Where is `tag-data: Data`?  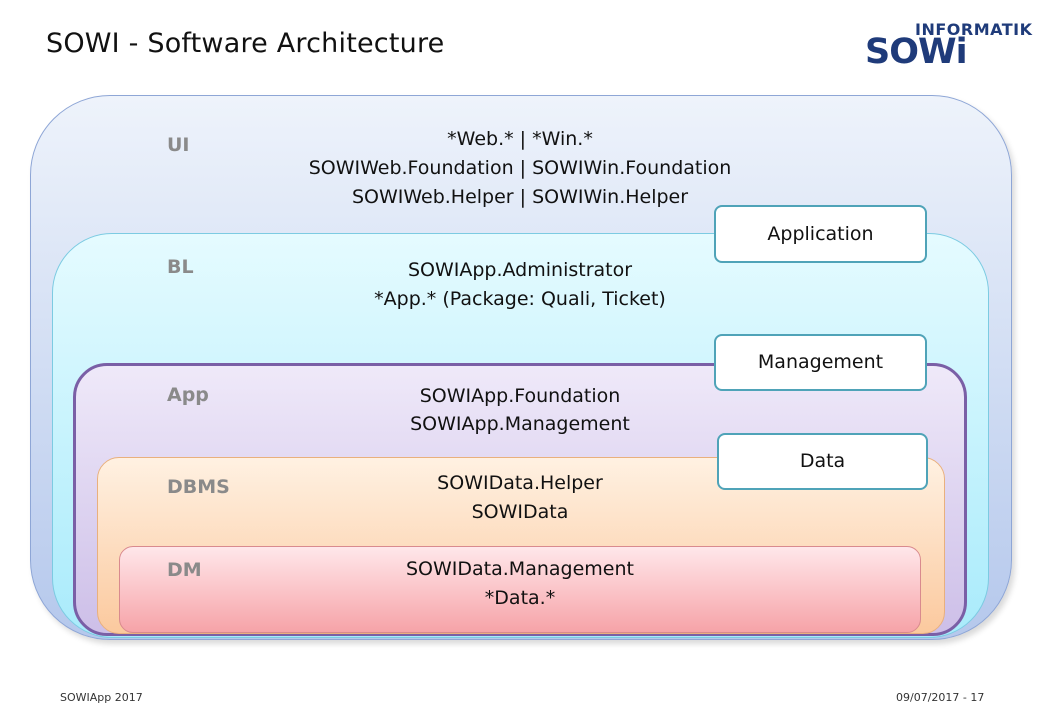
tag-data: Data is located at coordinates (822, 461).